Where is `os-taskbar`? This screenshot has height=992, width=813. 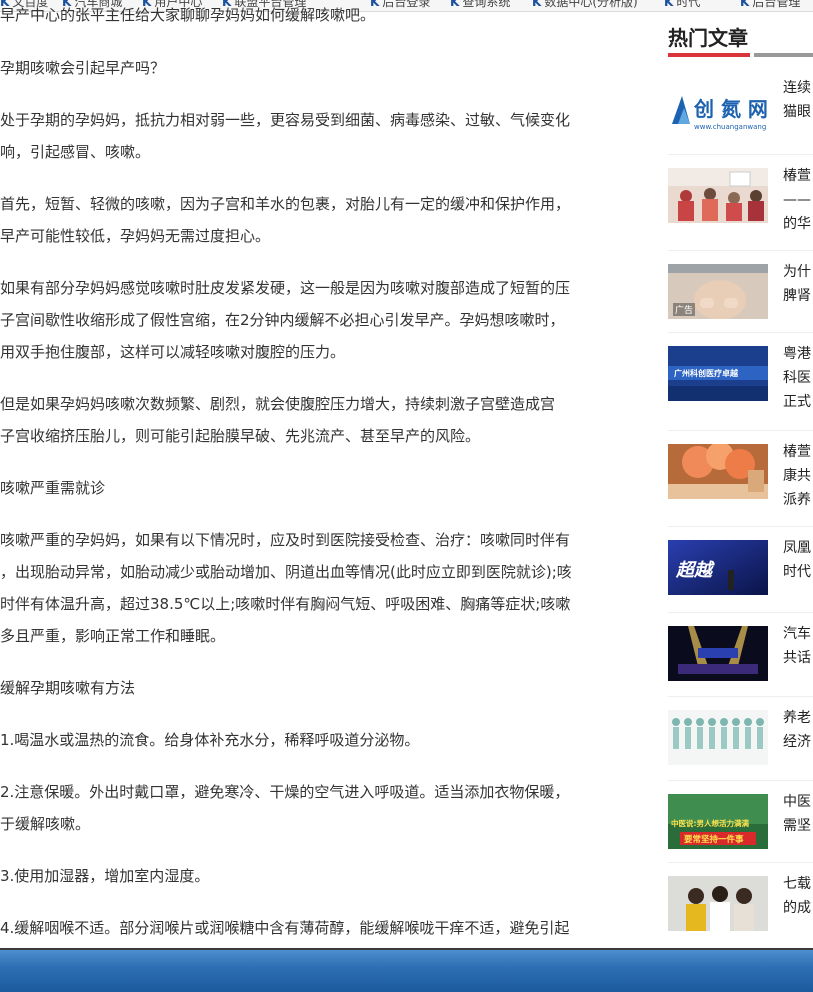 os-taskbar is located at coordinates (406, 971).